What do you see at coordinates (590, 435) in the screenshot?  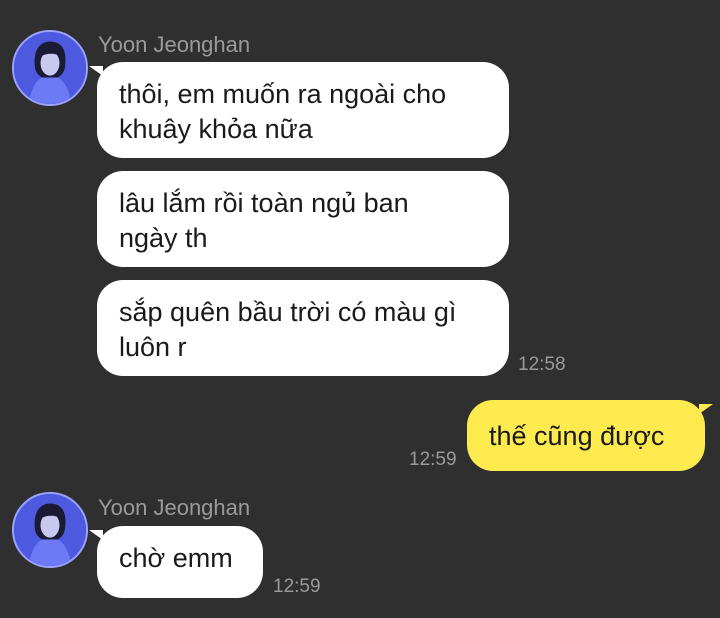 I see `outgoing-message-bubble: thế cũng được` at bounding box center [590, 435].